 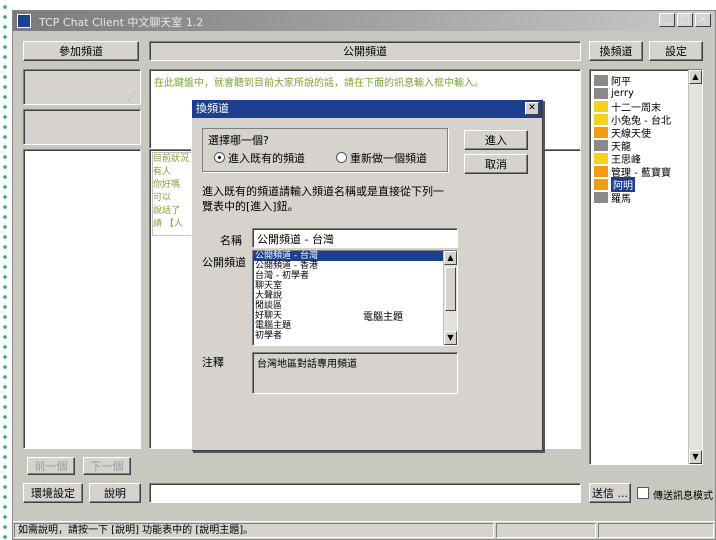 I want to click on user-list-scrollbar: ▲ ▼, so click(x=695, y=267).